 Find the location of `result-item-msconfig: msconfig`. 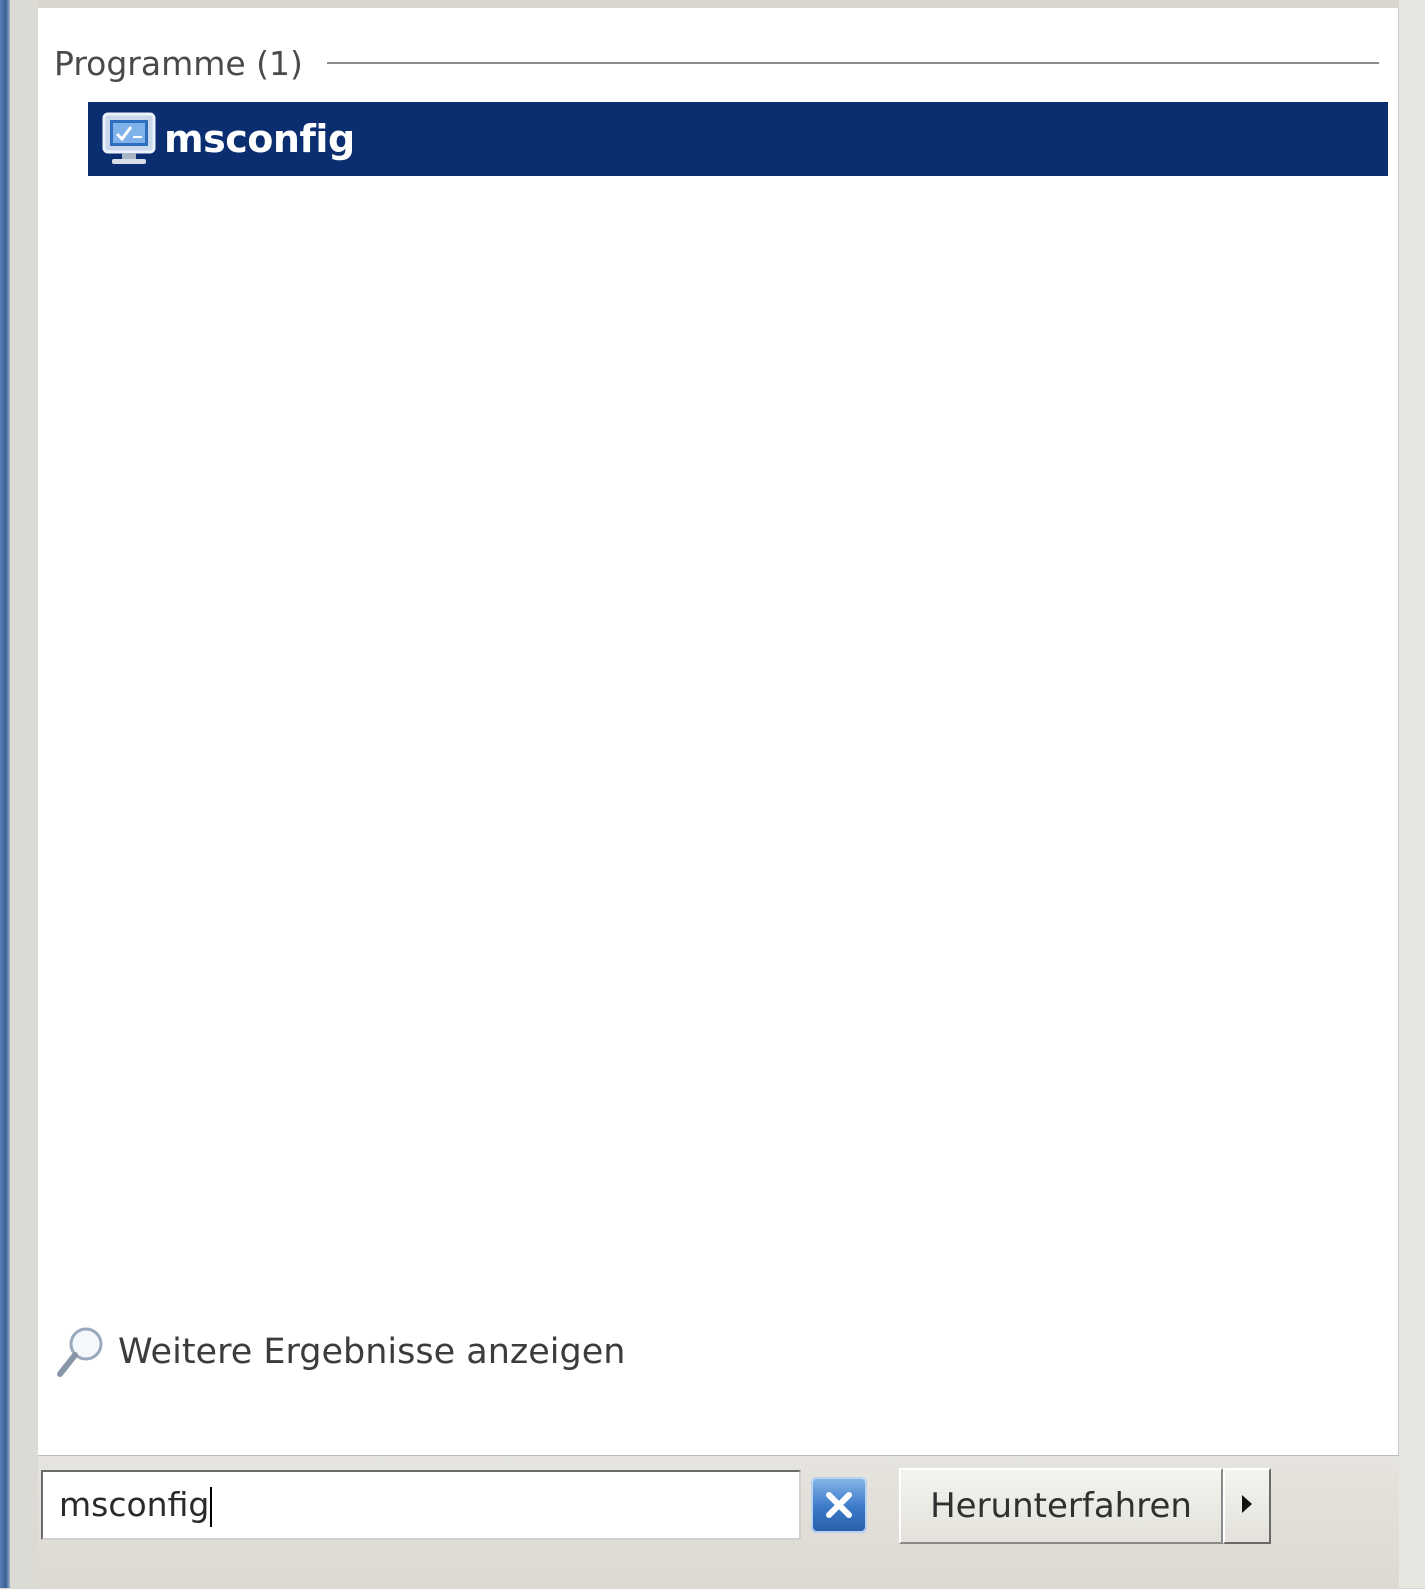

result-item-msconfig: msconfig is located at coordinates (738, 139).